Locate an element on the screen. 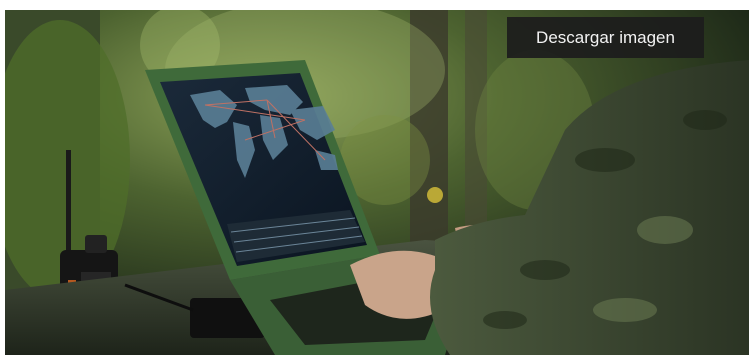 This screenshot has width=749, height=355. radio-antenna is located at coordinates (68, 202).